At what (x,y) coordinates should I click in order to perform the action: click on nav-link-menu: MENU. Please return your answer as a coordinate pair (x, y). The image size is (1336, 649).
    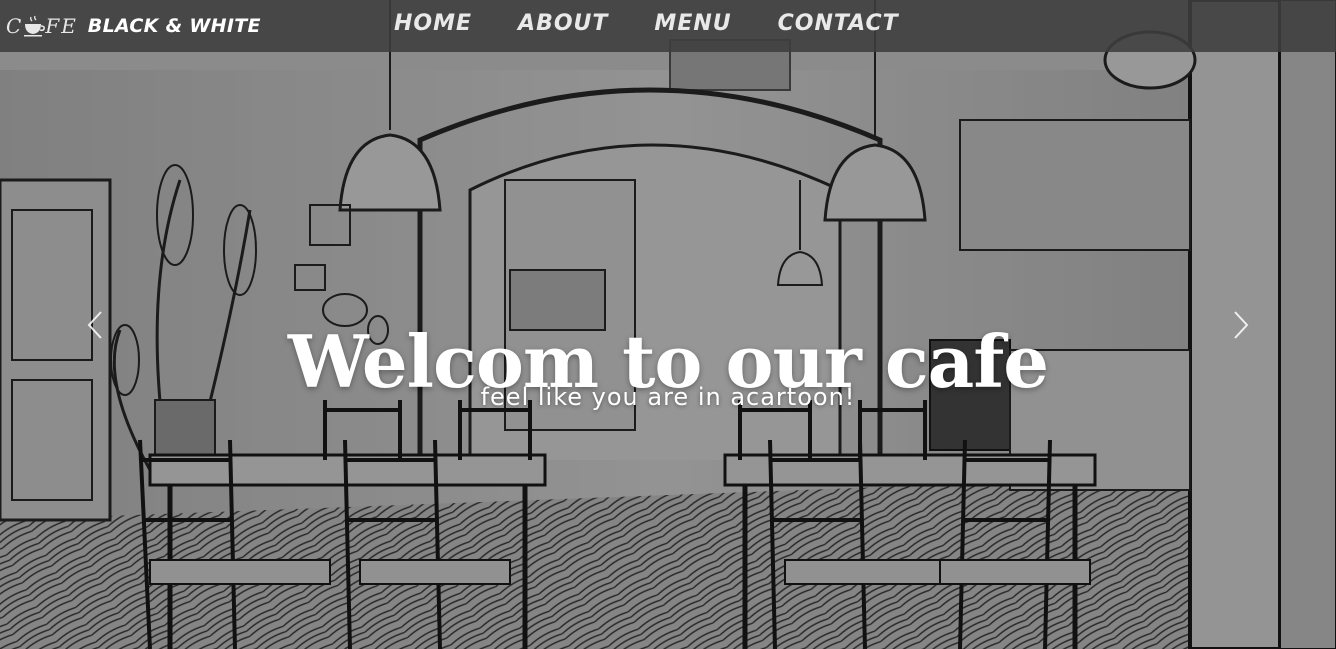
    Looking at the image, I should click on (692, 24).